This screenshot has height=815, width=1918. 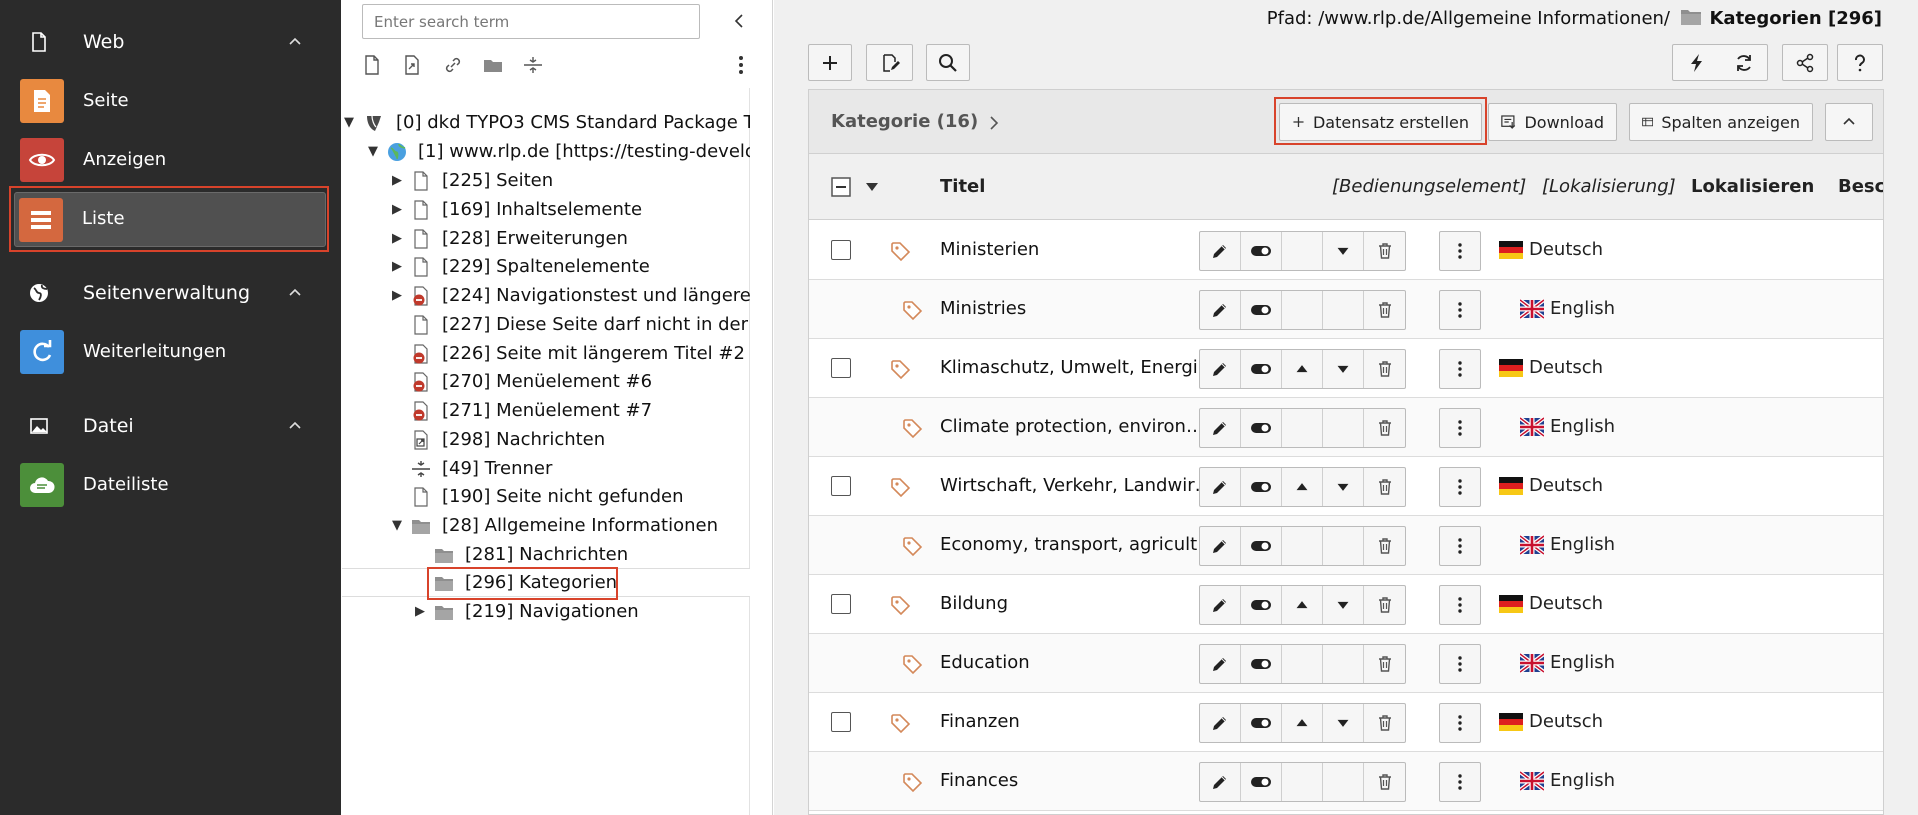 What do you see at coordinates (372, 65) in the screenshot?
I see `new-page-icon` at bounding box center [372, 65].